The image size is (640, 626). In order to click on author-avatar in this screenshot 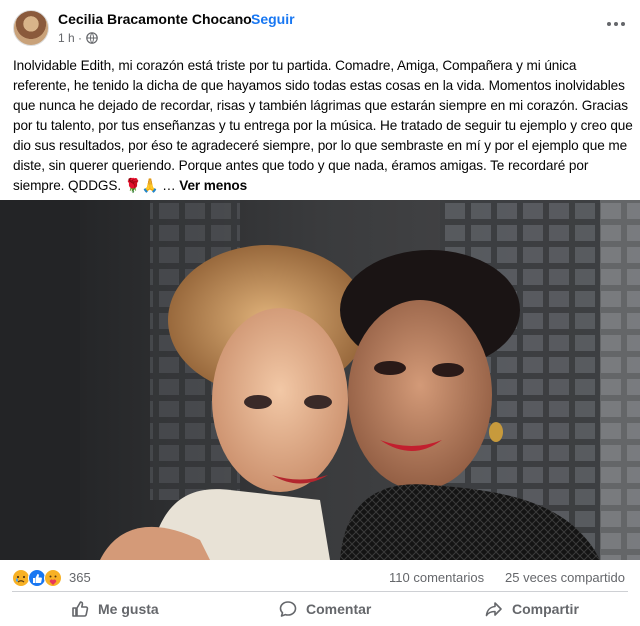, I will do `click(31, 28)`.